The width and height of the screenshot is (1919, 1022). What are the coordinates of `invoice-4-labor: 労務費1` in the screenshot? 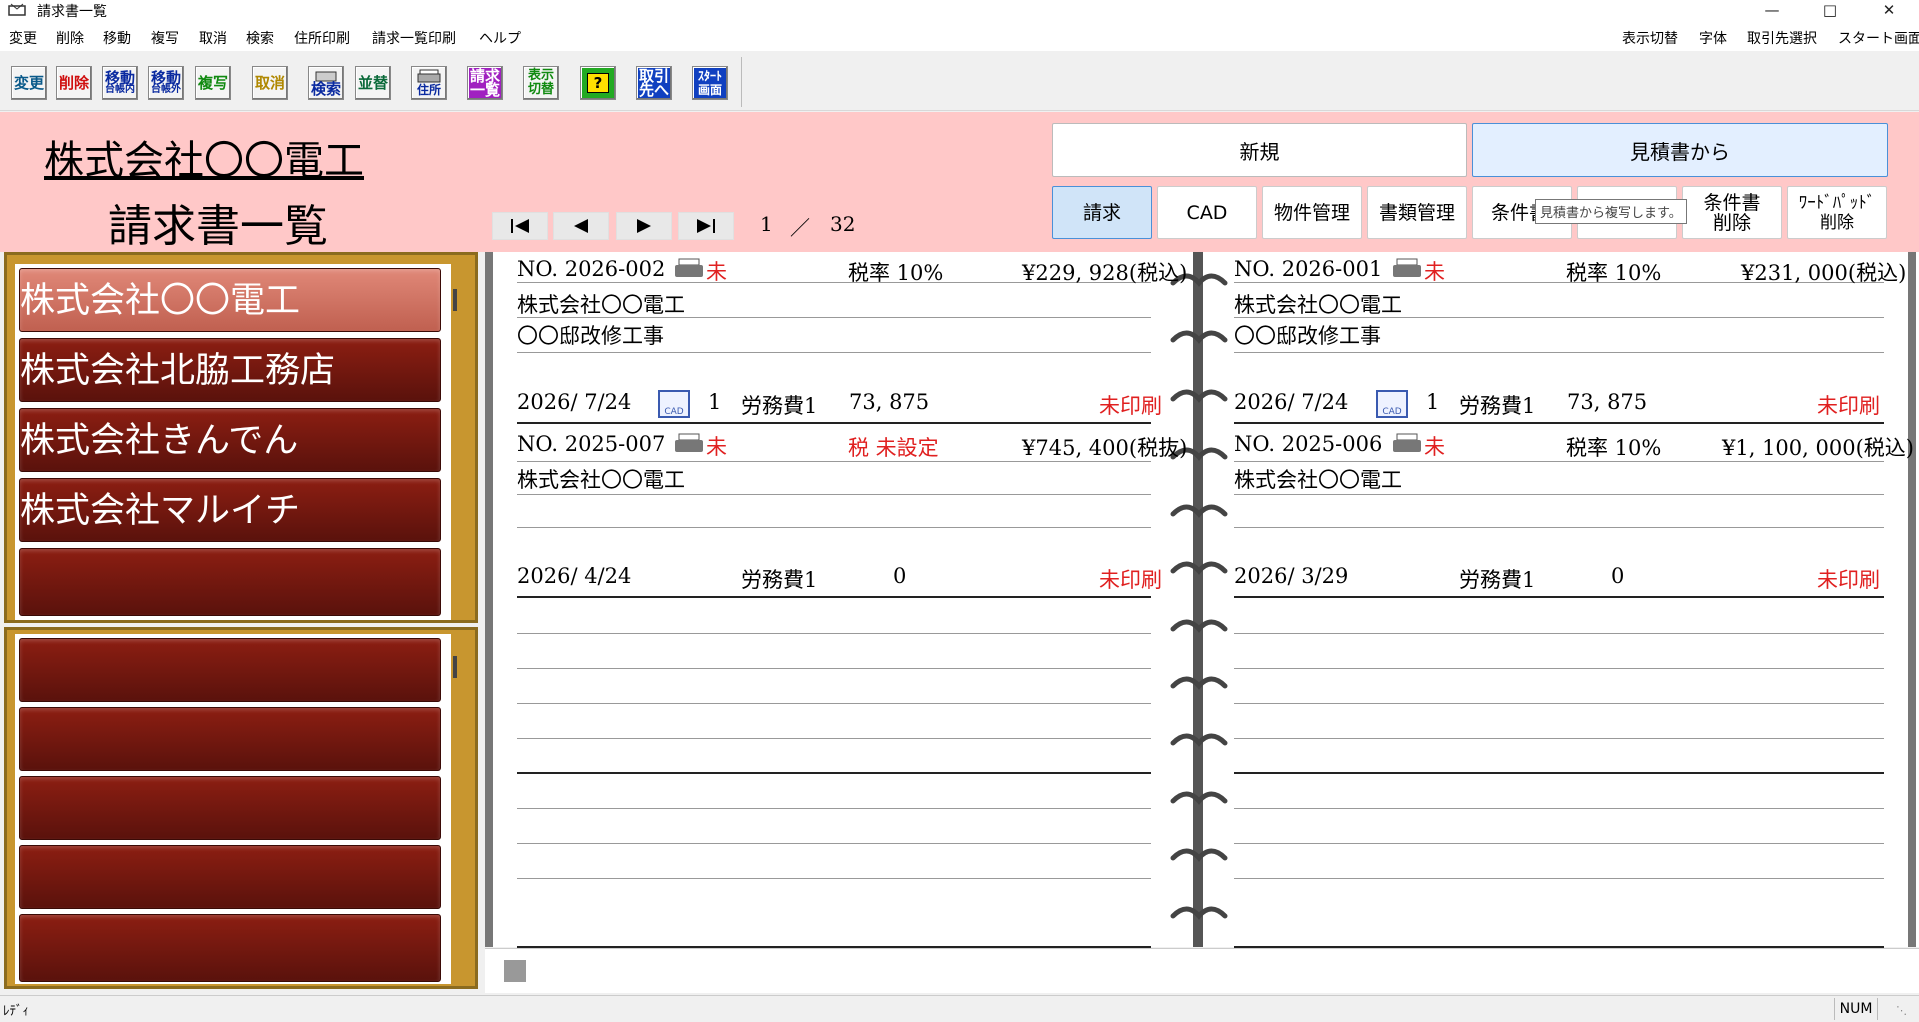 It's located at (1497, 580).